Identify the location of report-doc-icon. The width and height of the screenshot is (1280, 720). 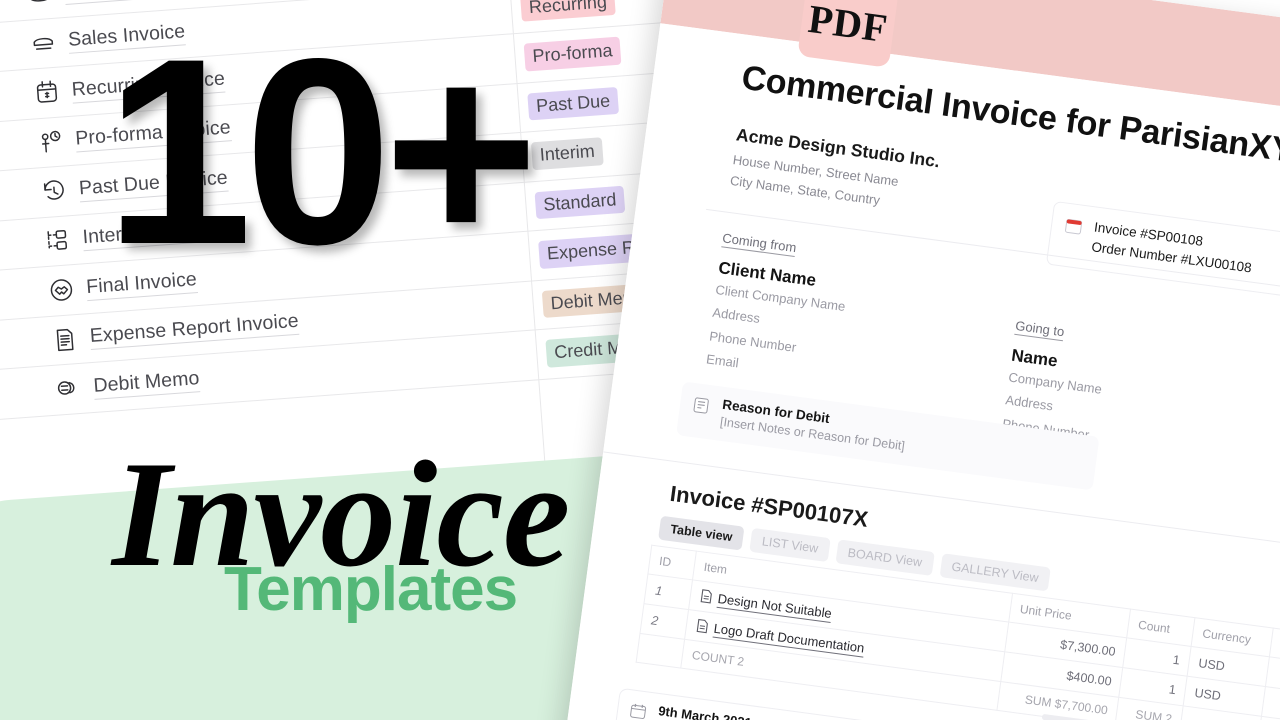
(65, 340).